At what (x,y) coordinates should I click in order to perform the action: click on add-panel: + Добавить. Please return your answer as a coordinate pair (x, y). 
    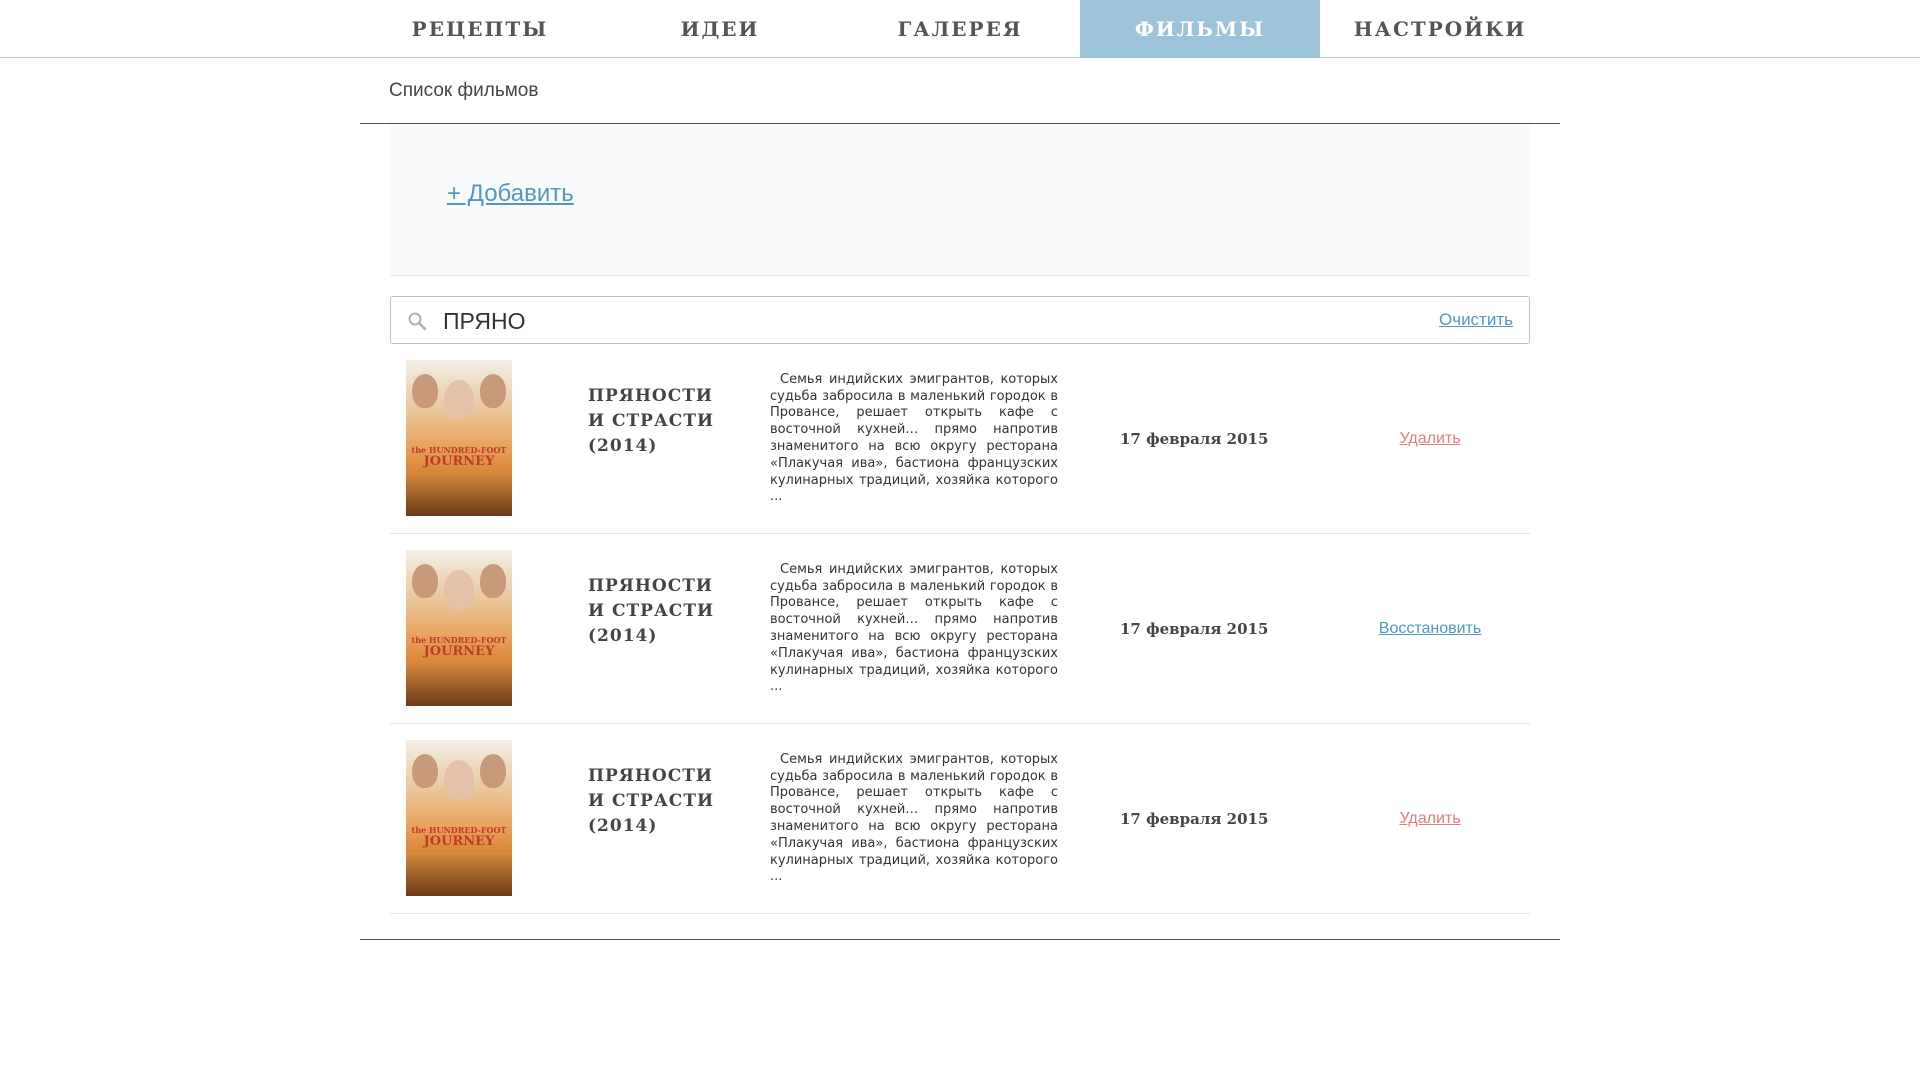
    Looking at the image, I should click on (960, 200).